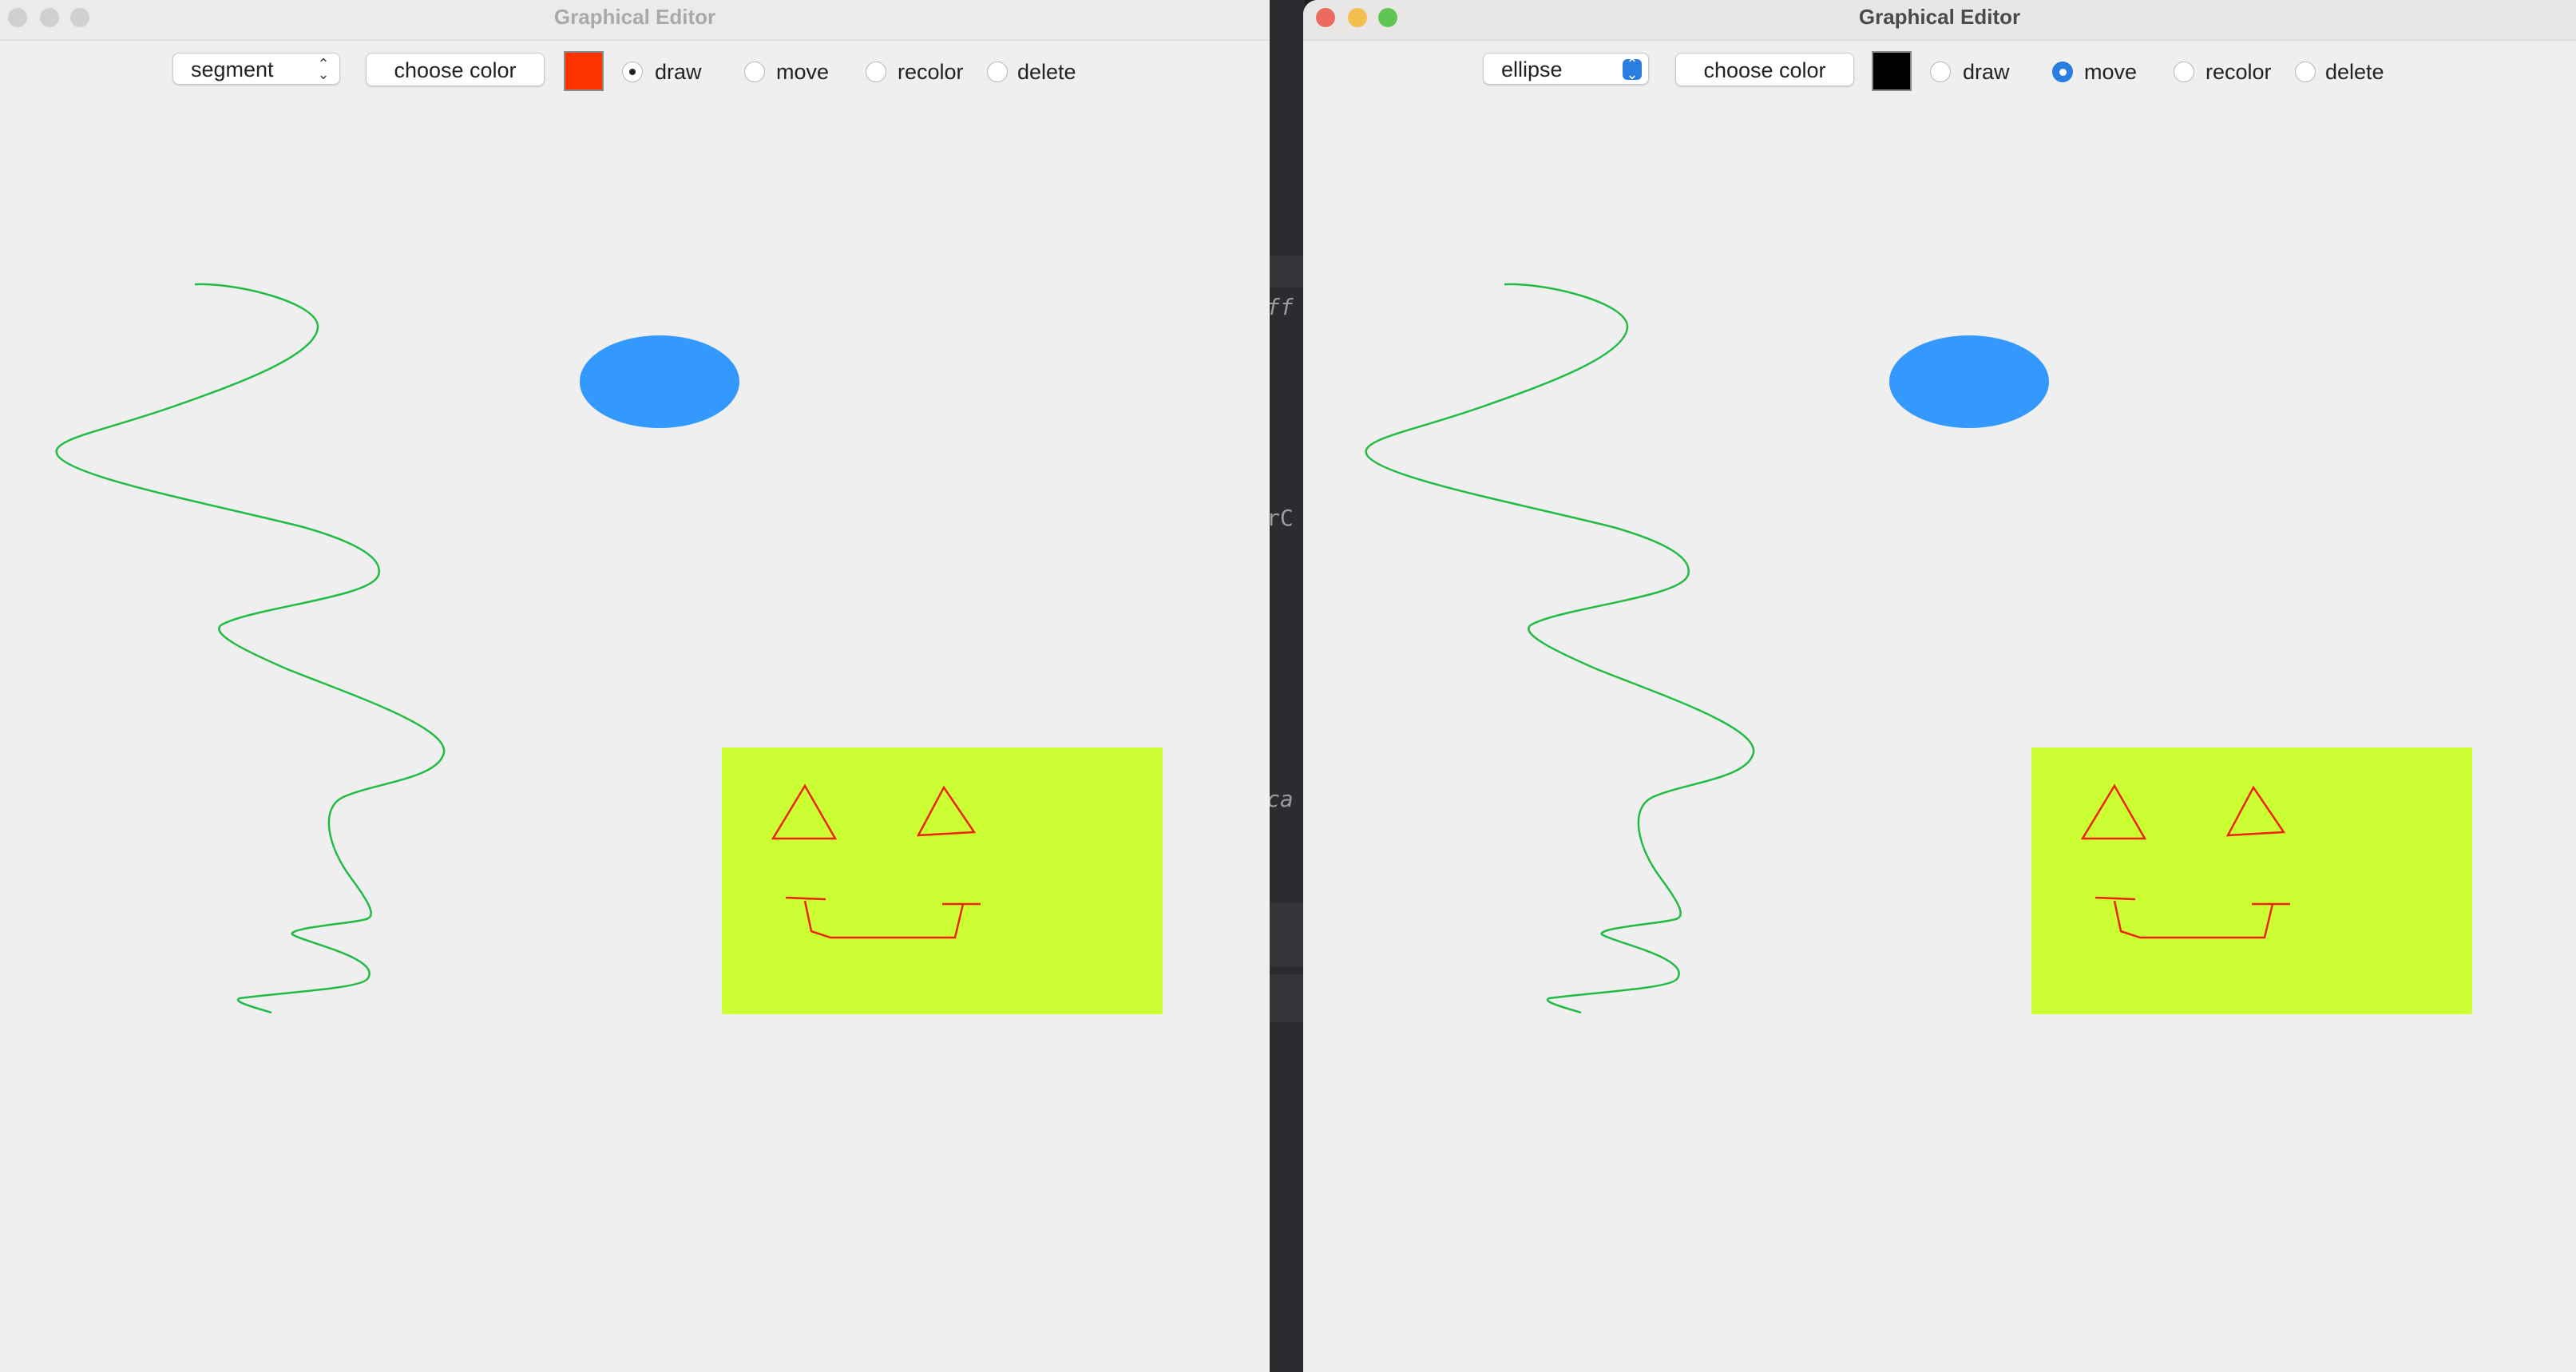  I want to click on background-editor-window: ff rC ca, so click(1285, 686).